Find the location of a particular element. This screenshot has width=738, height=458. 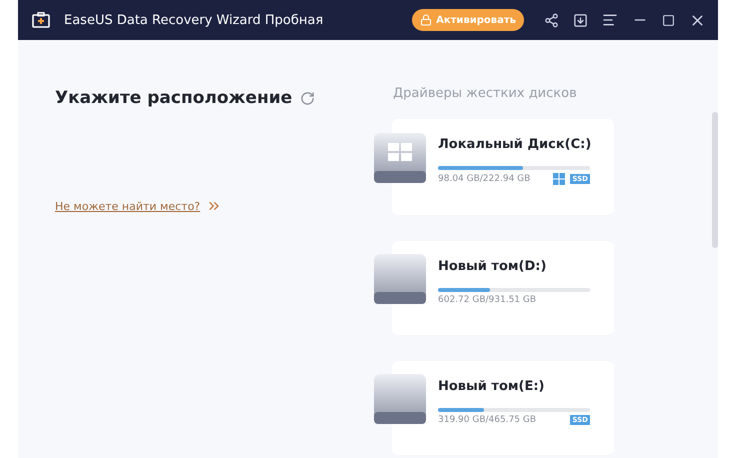

location-heading: Укажите расположение is located at coordinates (173, 98).